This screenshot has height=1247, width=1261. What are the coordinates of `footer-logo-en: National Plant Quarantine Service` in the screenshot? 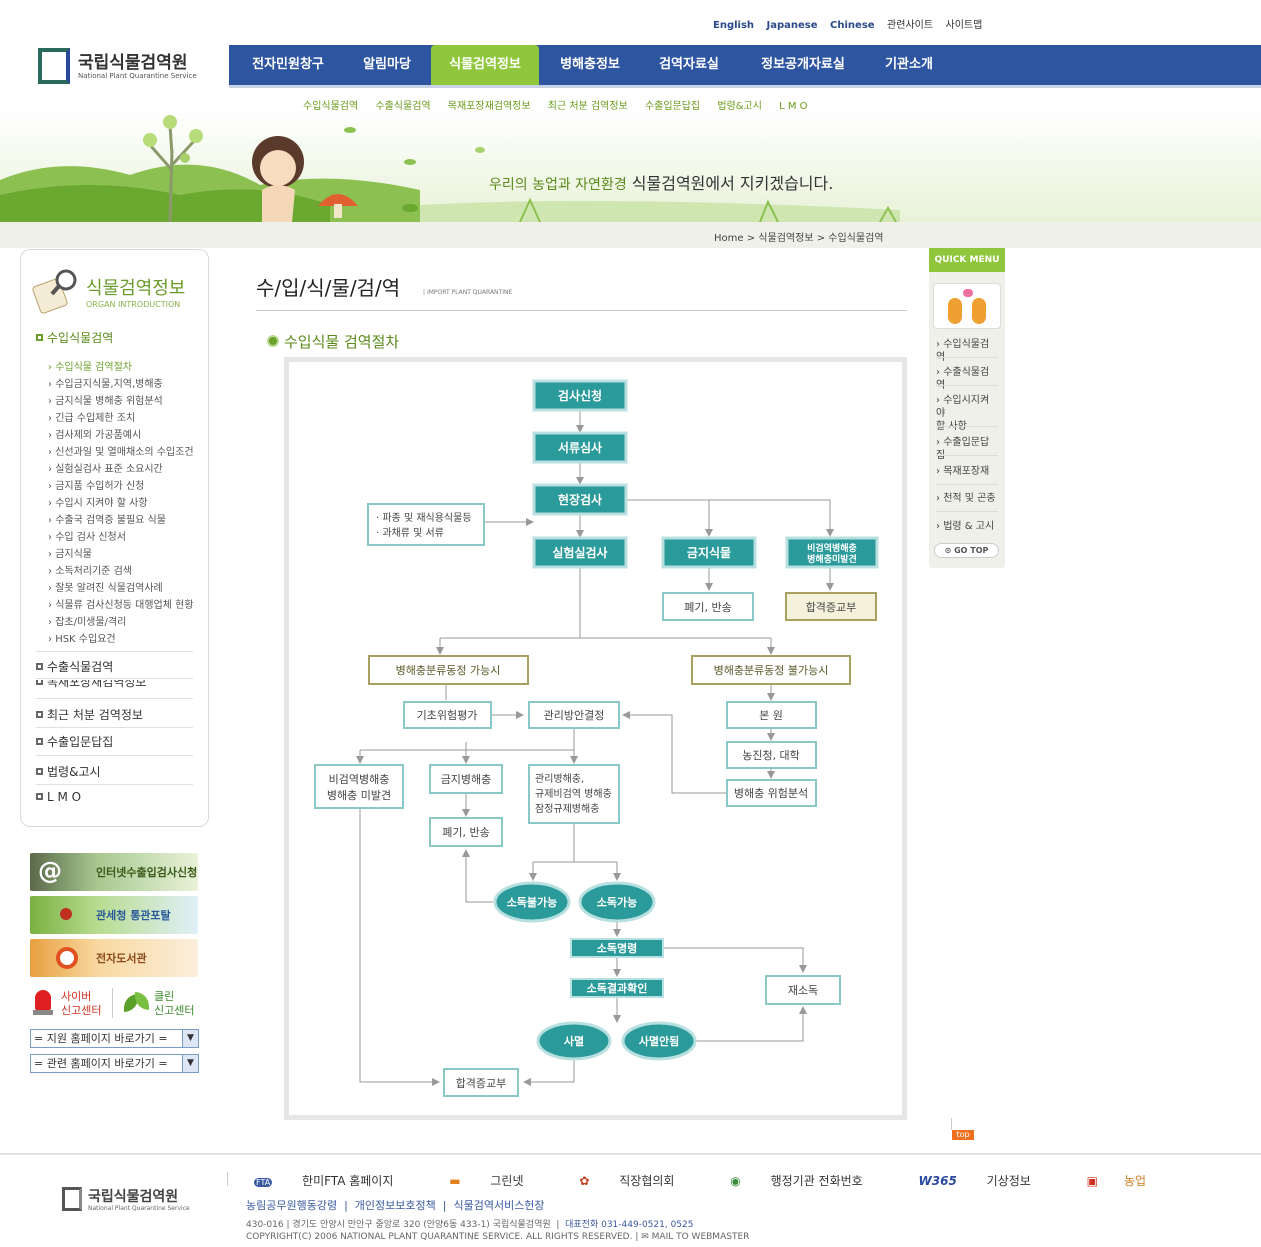 It's located at (139, 1208).